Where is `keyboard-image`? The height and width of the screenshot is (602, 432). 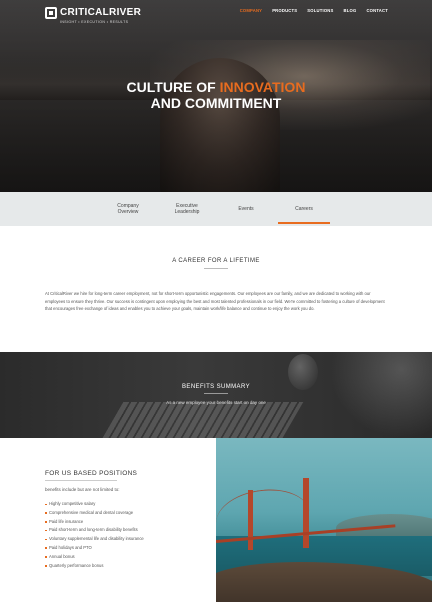
keyboard-image is located at coordinates (200, 420).